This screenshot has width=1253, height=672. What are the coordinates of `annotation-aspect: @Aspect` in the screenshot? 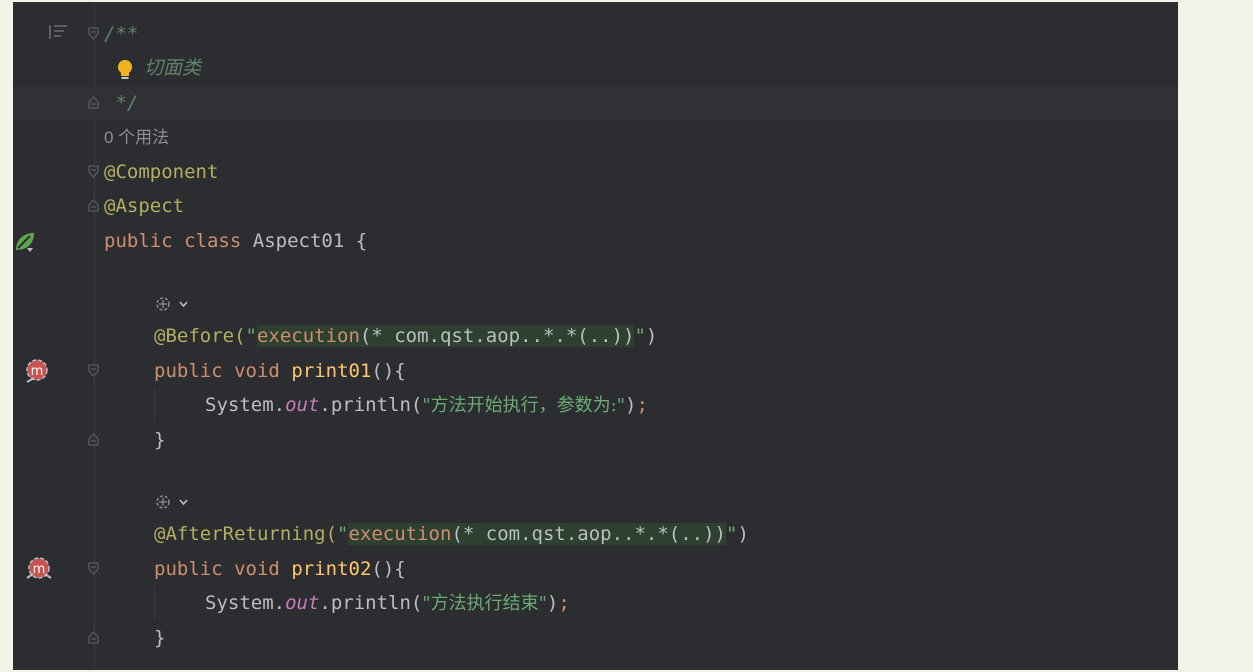 It's located at (144, 206).